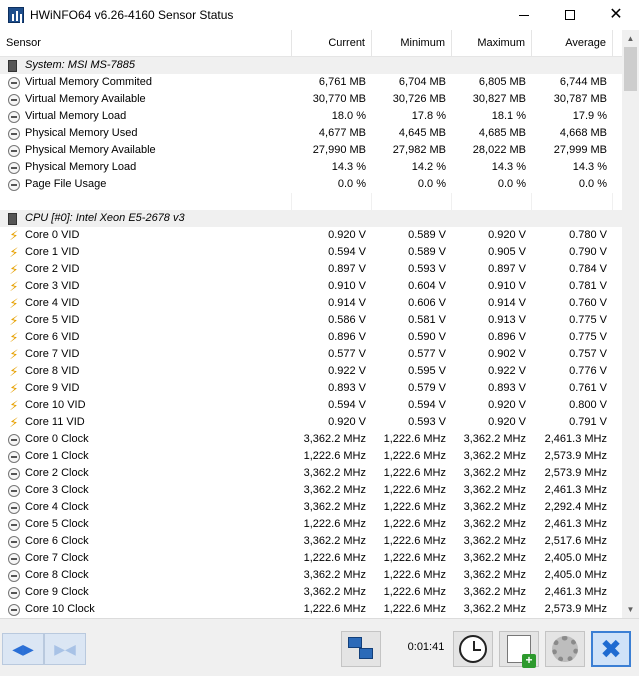 This screenshot has width=639, height=676. What do you see at coordinates (361, 649) in the screenshot?
I see `network-button` at bounding box center [361, 649].